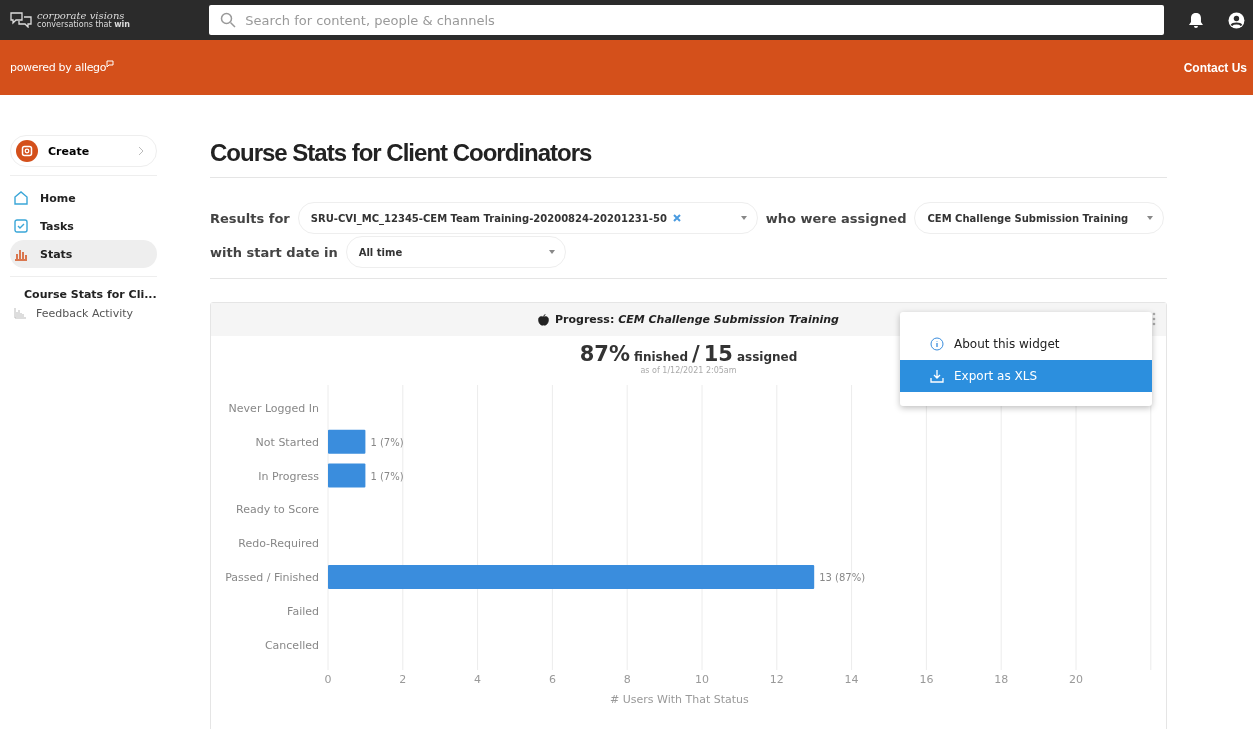 This screenshot has width=1253, height=729. I want to click on filter-label: with start date in, so click(274, 252).